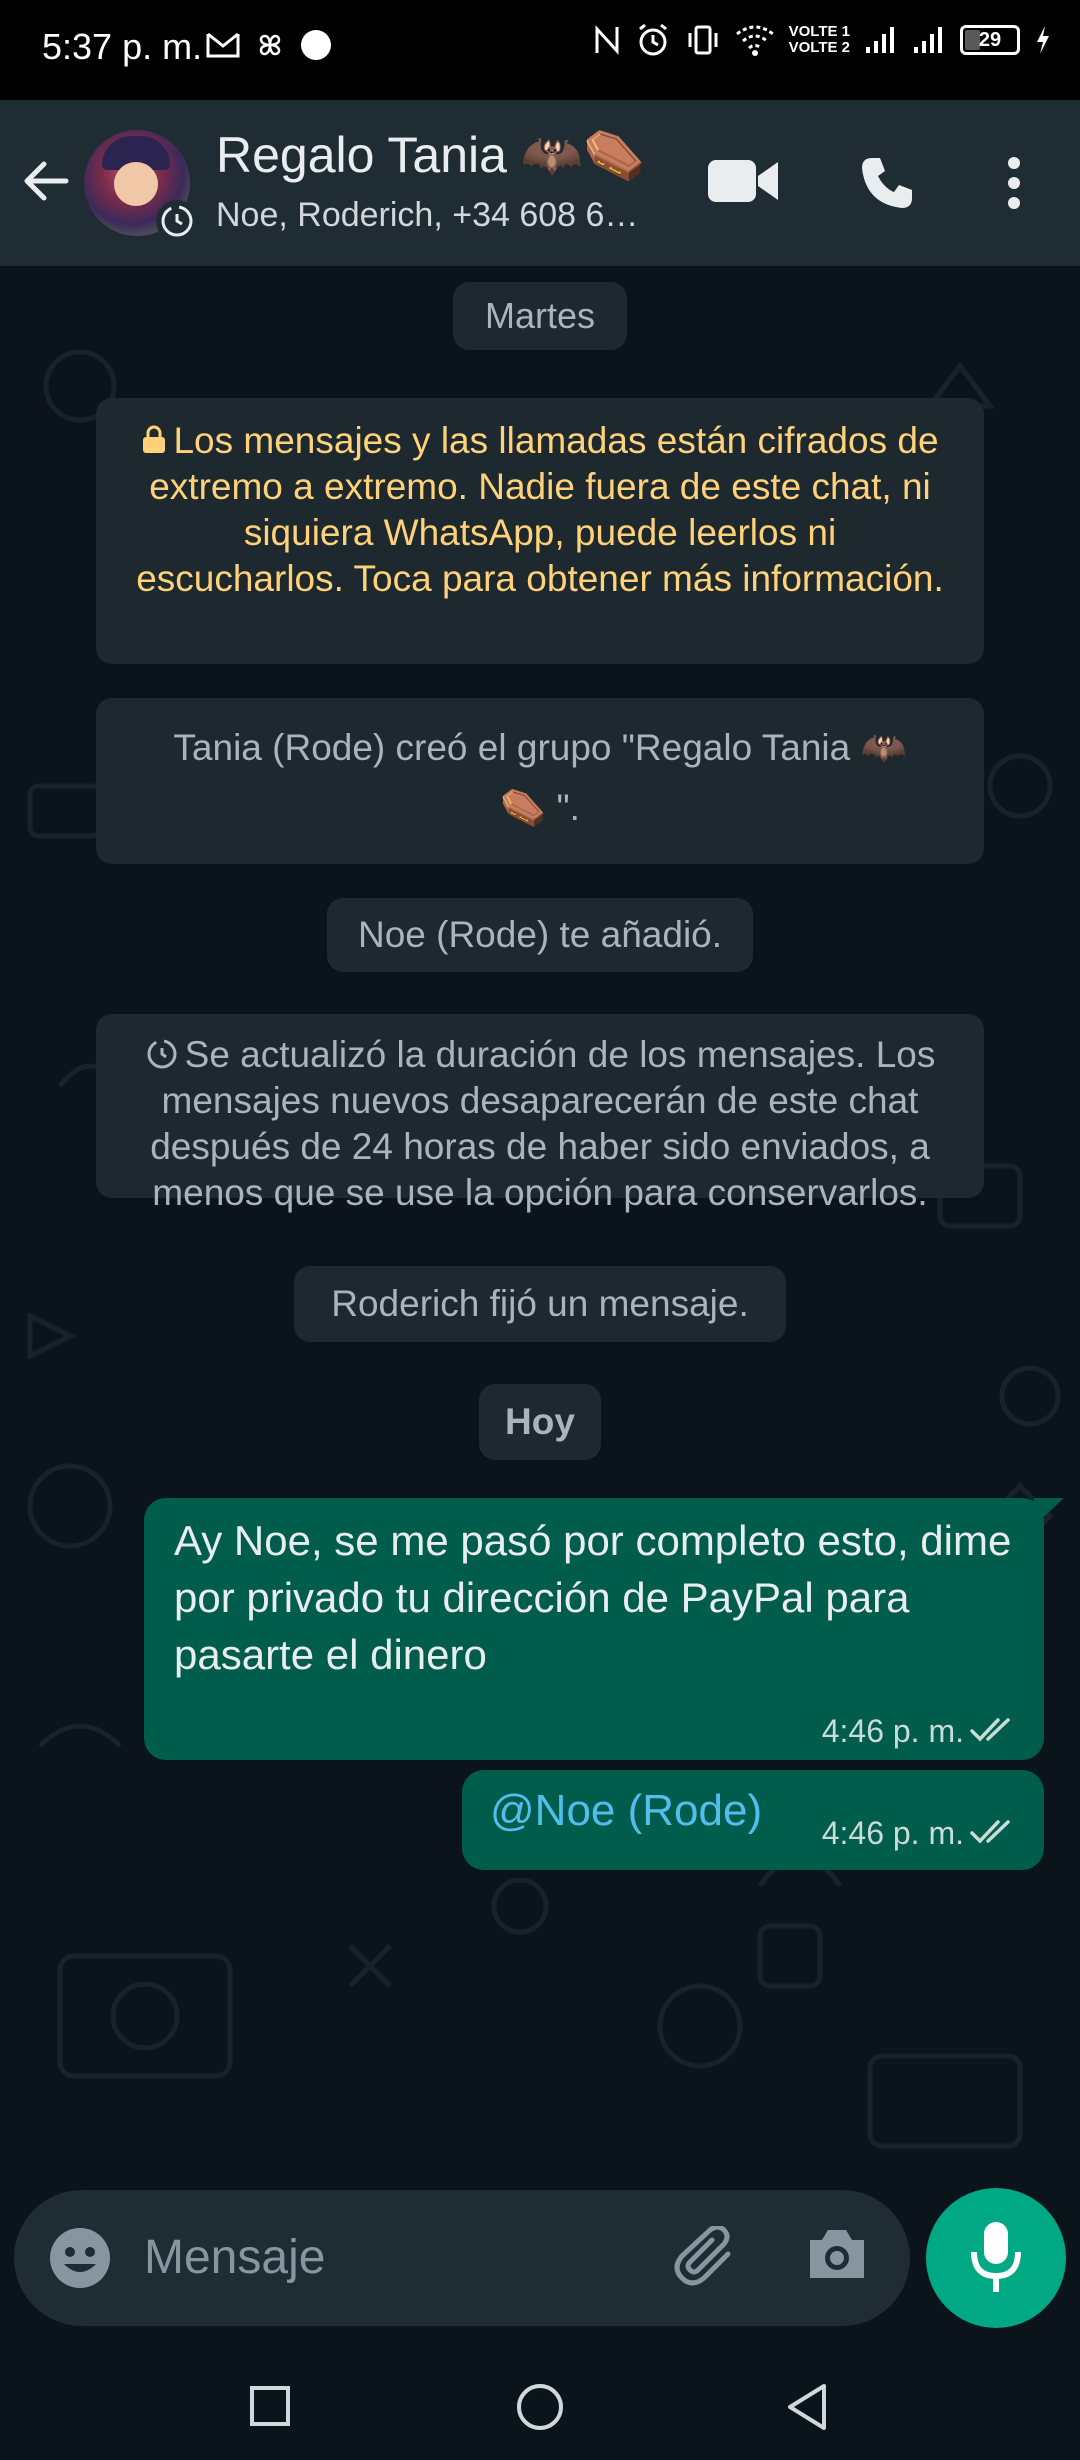 The height and width of the screenshot is (2460, 1080). What do you see at coordinates (887, 183) in the screenshot?
I see `voice-call-icon` at bounding box center [887, 183].